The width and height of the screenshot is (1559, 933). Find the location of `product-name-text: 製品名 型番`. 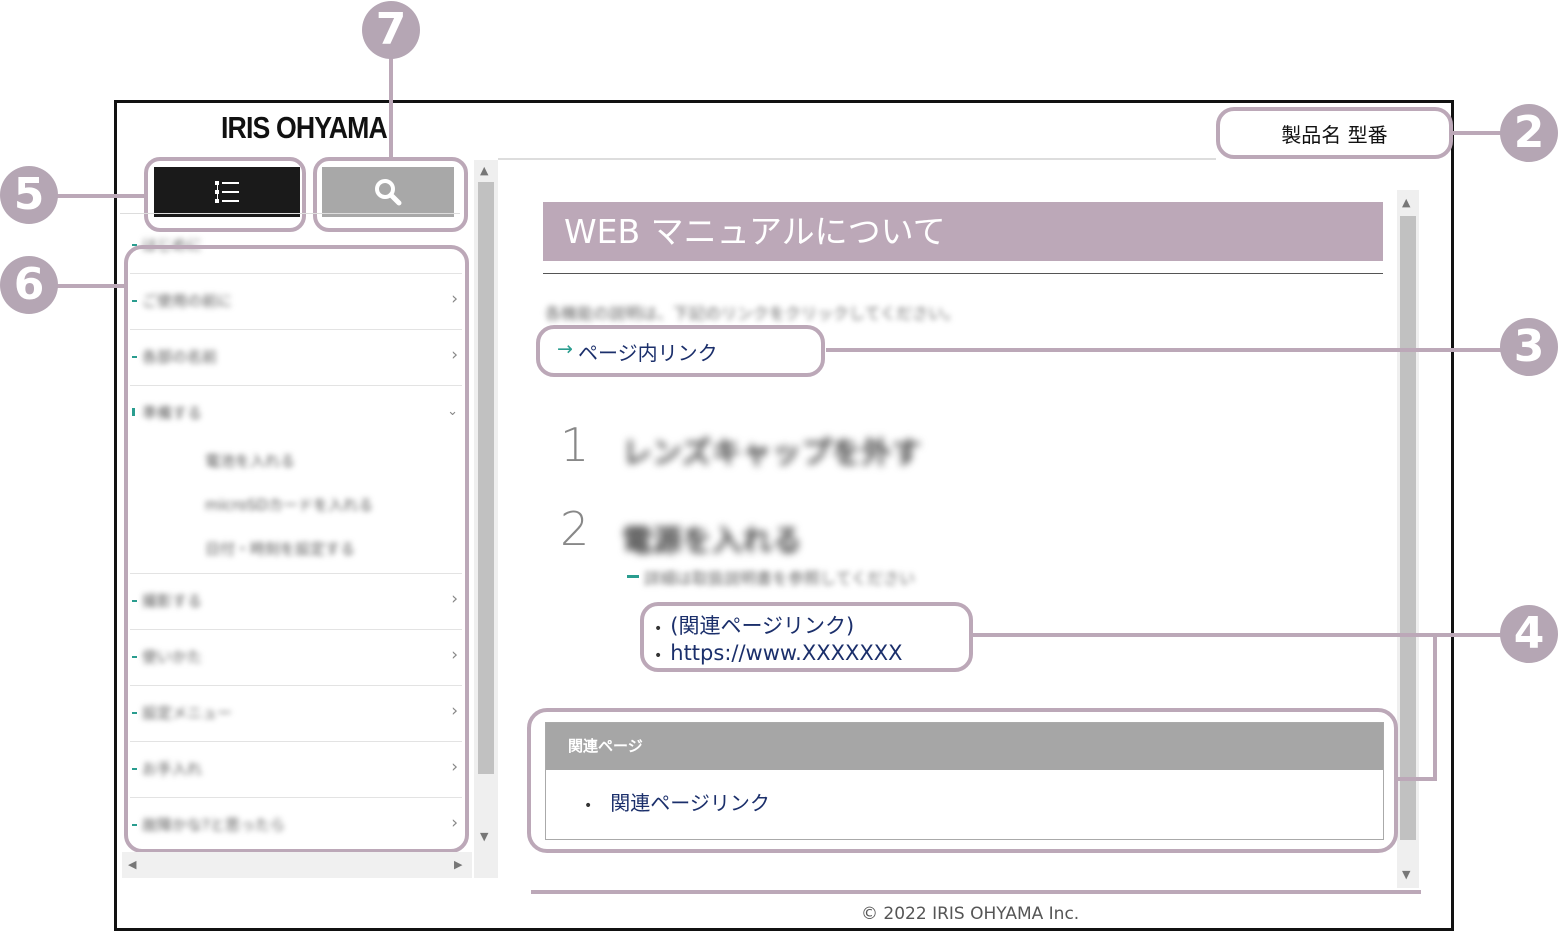

product-name-text: 製品名 型番 is located at coordinates (1334, 134).